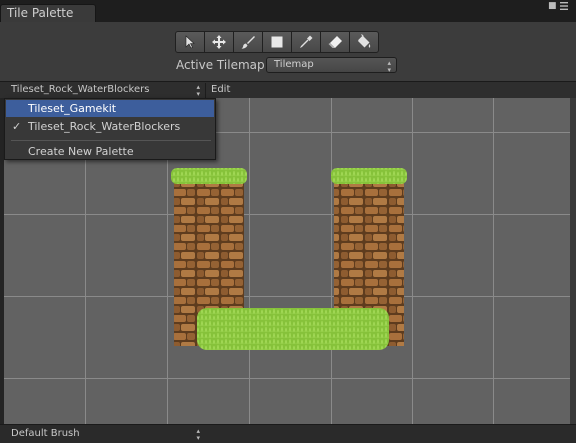 The image size is (576, 443). What do you see at coordinates (45, 433) in the screenshot?
I see `brush-name: Default Brush` at bounding box center [45, 433].